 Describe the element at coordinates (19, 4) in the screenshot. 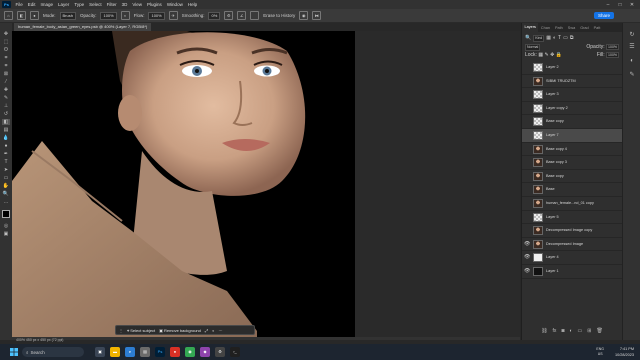

I see `menu-item-file: File` at that location.